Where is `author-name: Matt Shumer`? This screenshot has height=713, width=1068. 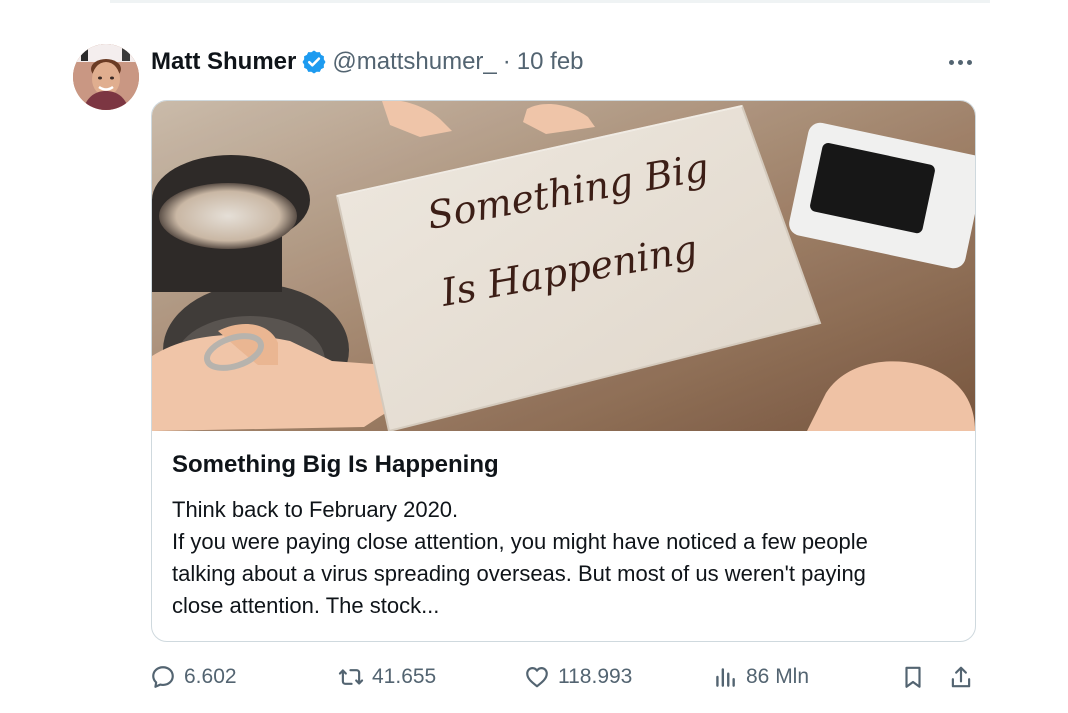
author-name: Matt Shumer is located at coordinates (223, 62).